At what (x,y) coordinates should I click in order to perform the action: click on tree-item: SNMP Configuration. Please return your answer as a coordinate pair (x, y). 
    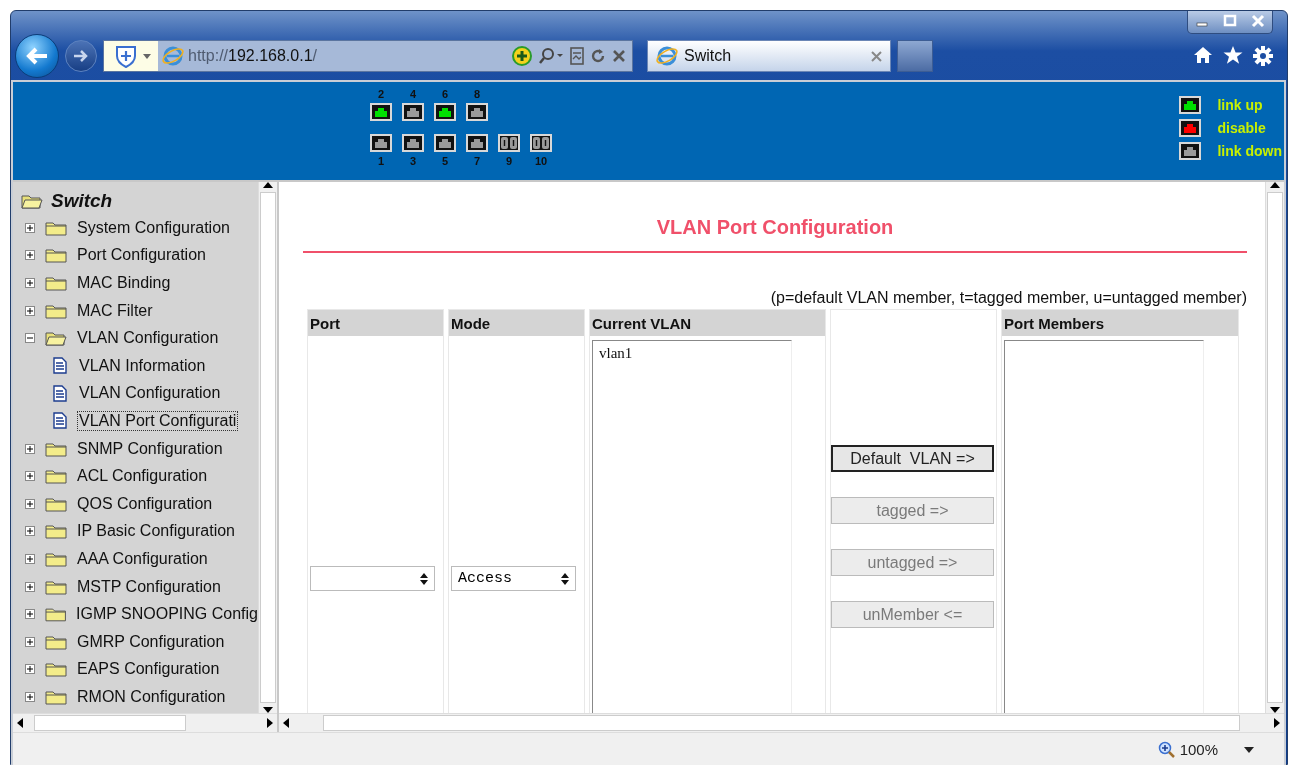
    Looking at the image, I should click on (150, 448).